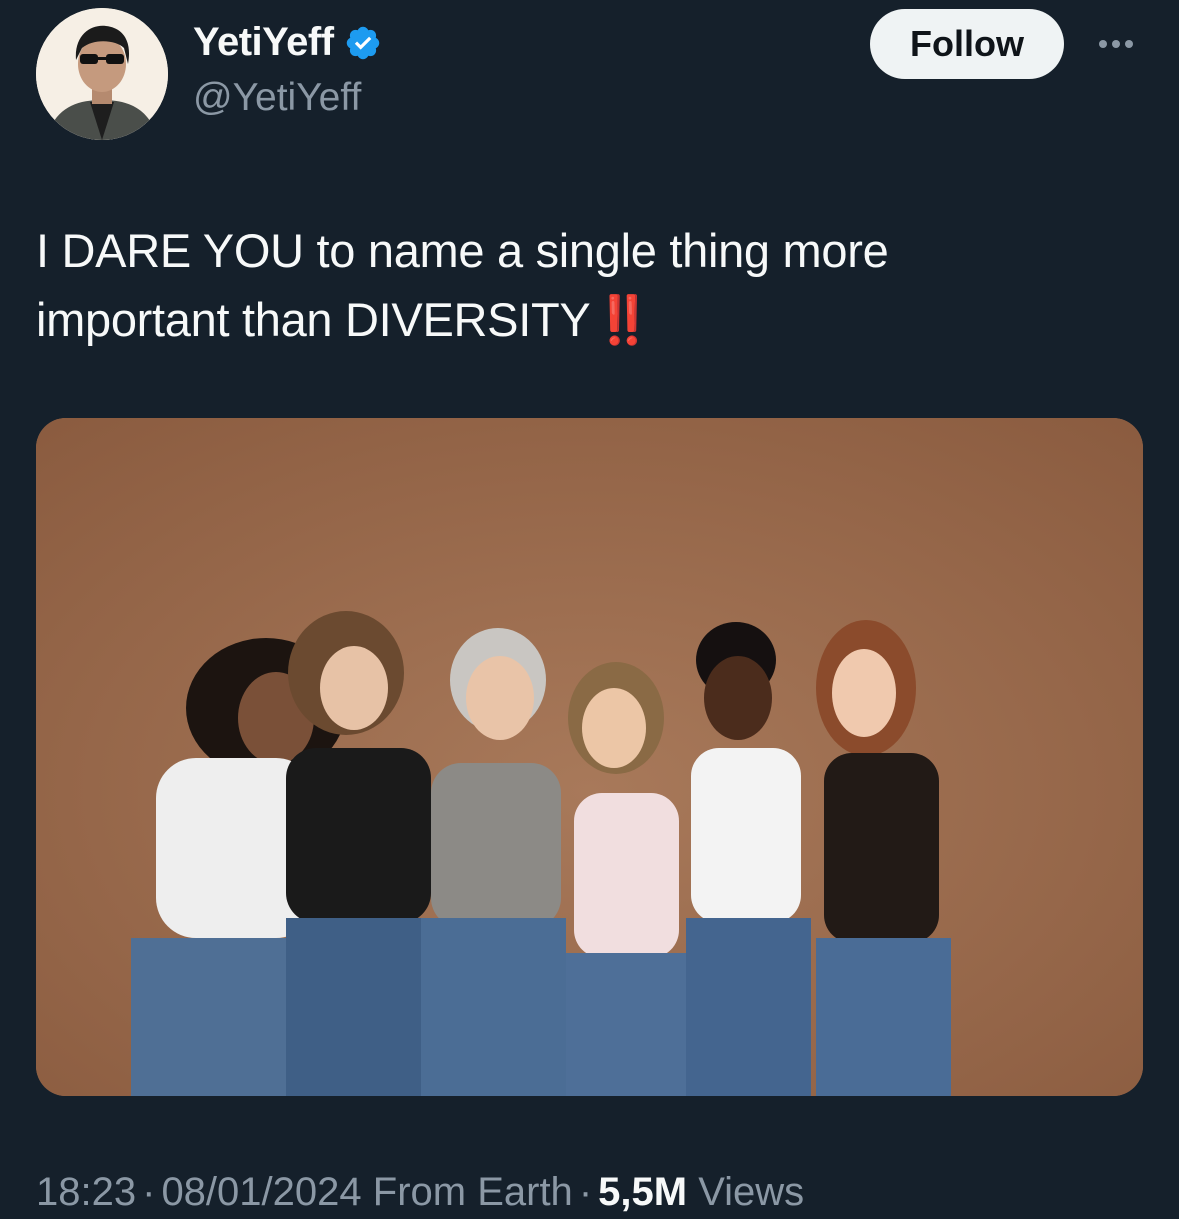 This screenshot has height=1219, width=1179. What do you see at coordinates (277, 98) in the screenshot?
I see `author-handle: @YetiYeff` at bounding box center [277, 98].